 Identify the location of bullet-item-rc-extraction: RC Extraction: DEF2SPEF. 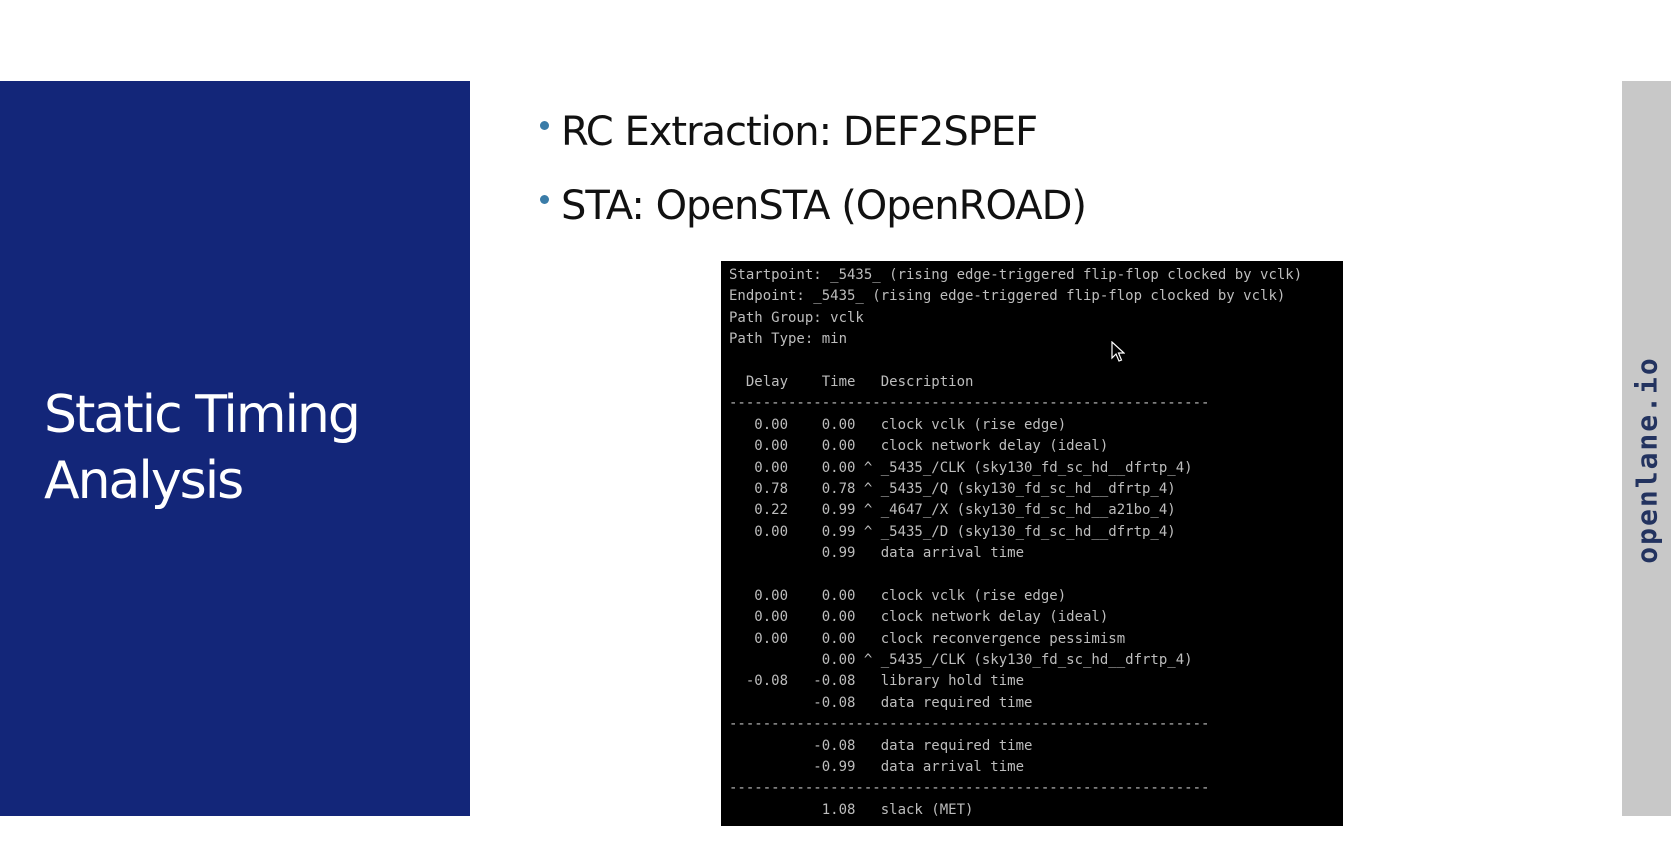
(813, 132).